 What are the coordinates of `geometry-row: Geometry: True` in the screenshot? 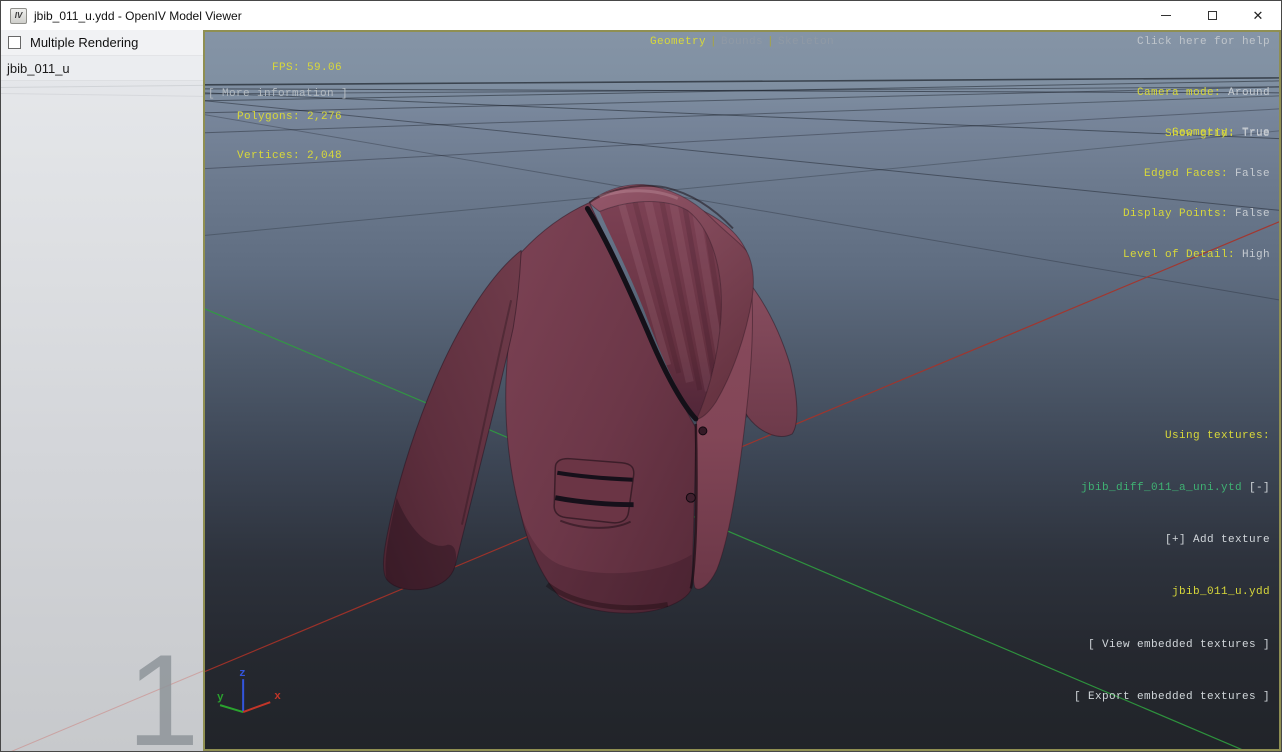 It's located at (1196, 134).